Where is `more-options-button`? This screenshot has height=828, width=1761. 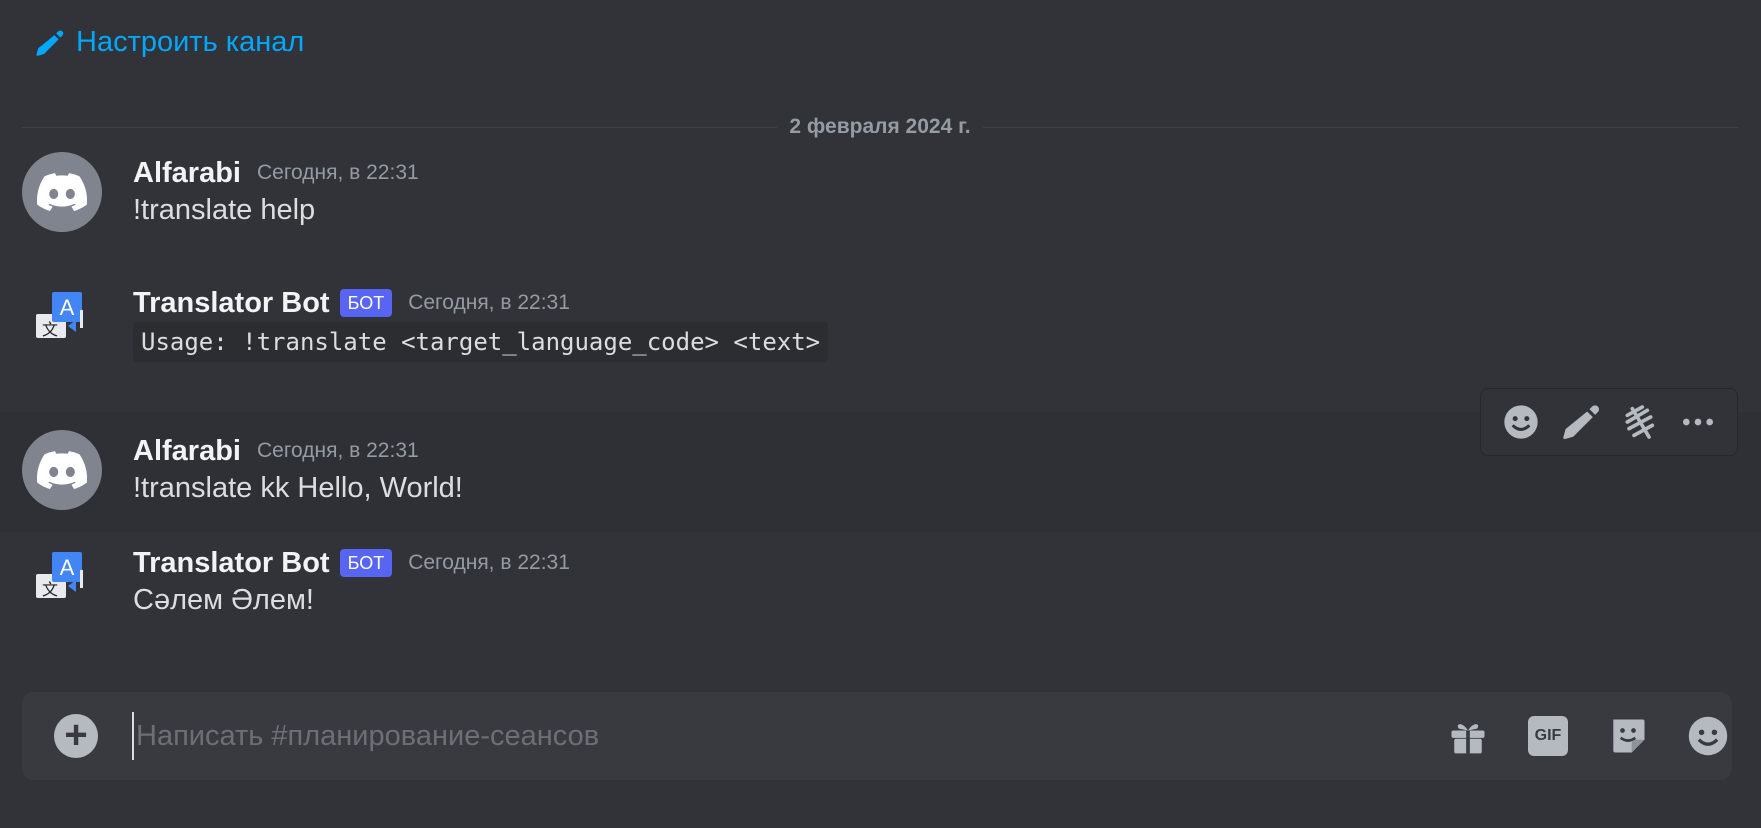 more-options-button is located at coordinates (1698, 422).